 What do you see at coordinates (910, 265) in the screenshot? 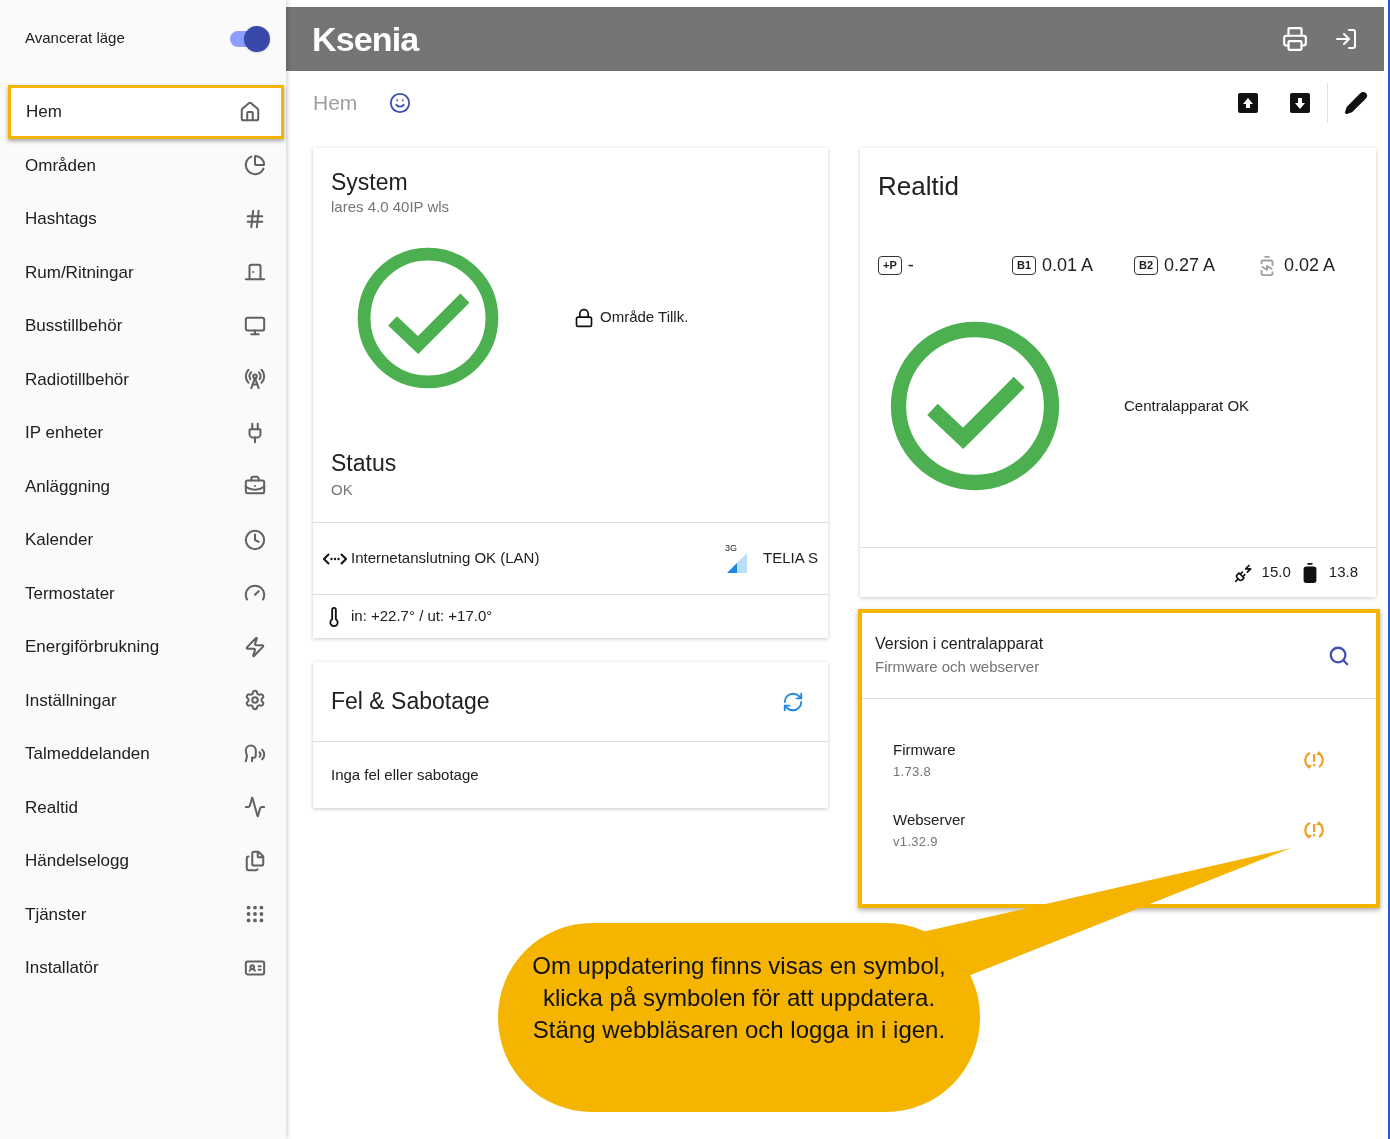
I see `reading-value: -` at bounding box center [910, 265].